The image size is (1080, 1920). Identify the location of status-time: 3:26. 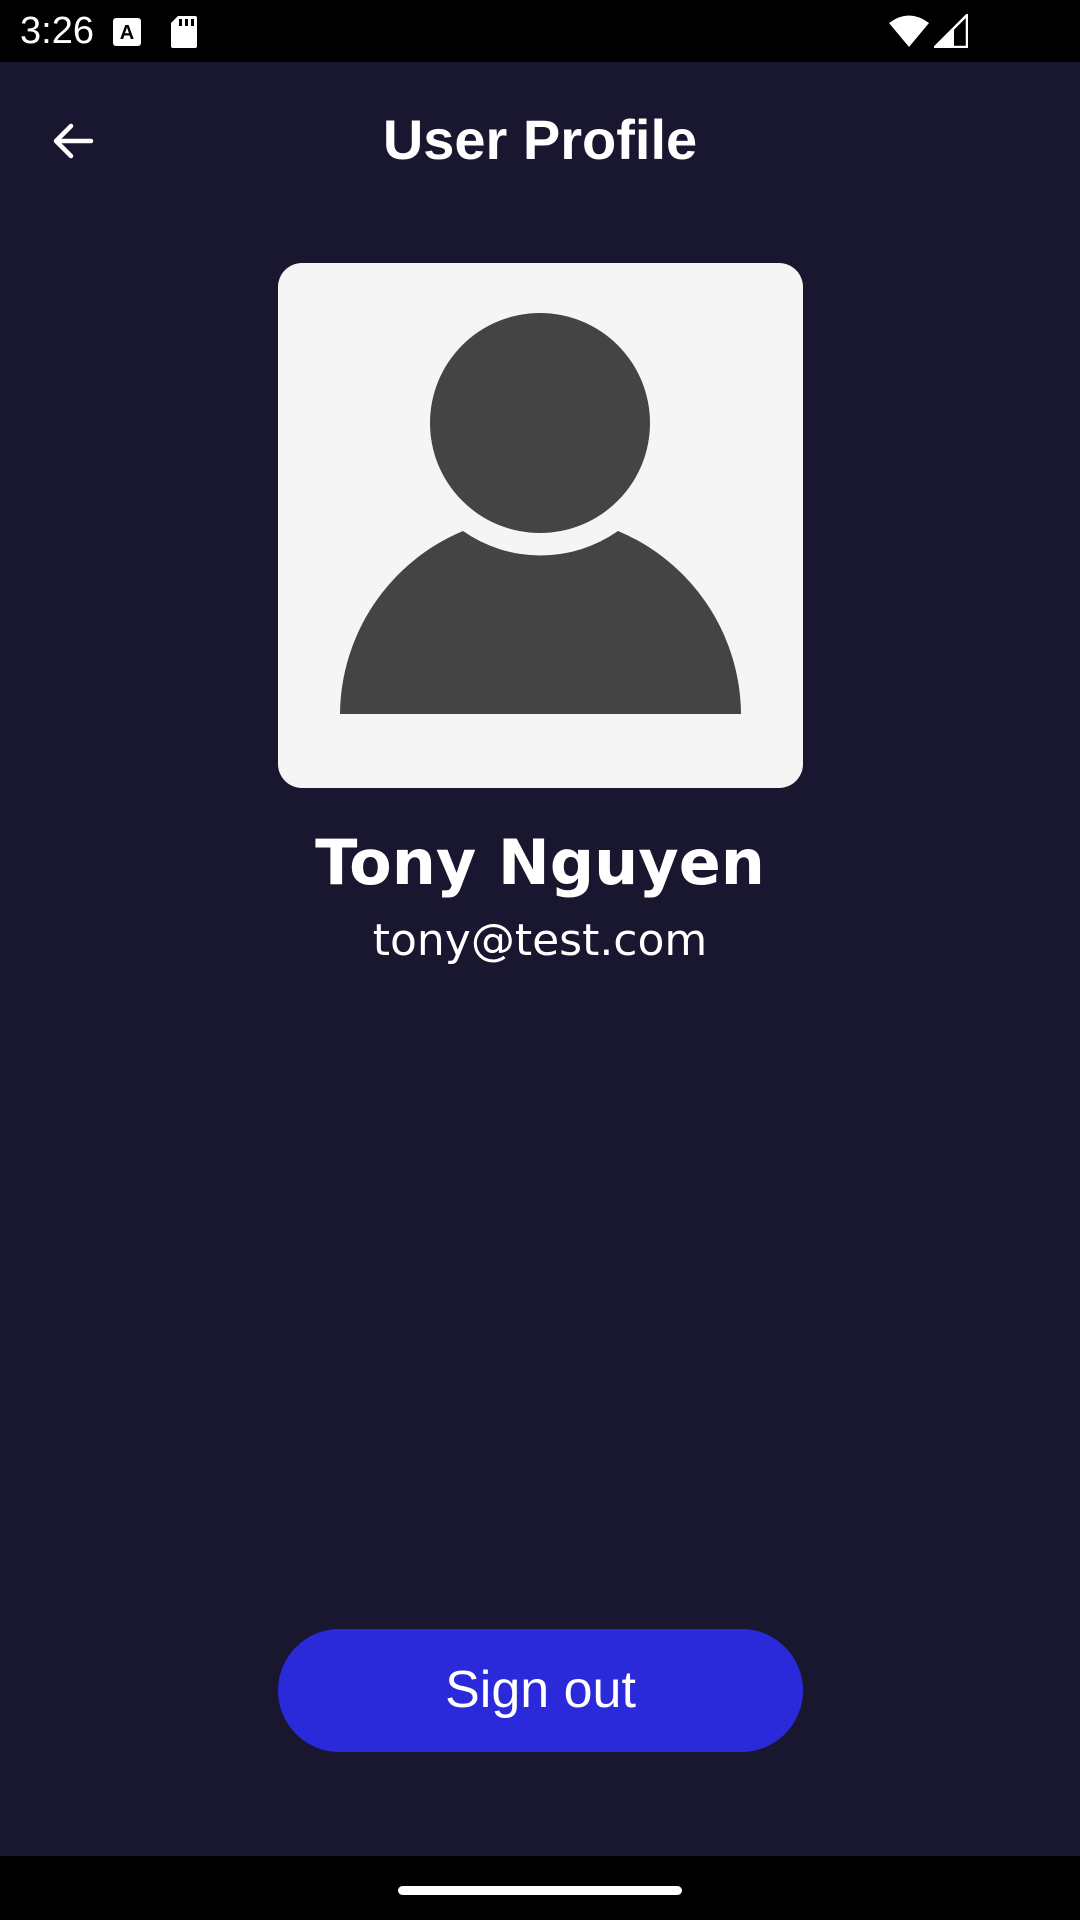
(57, 31).